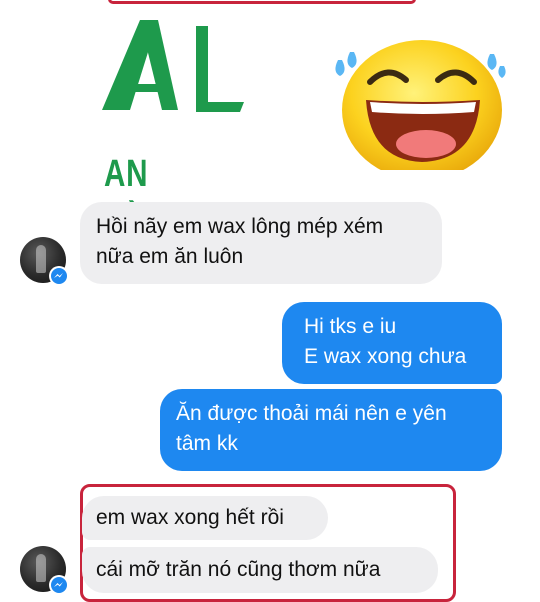  I want to click on message-text: Hi tks e iu, so click(350, 326).